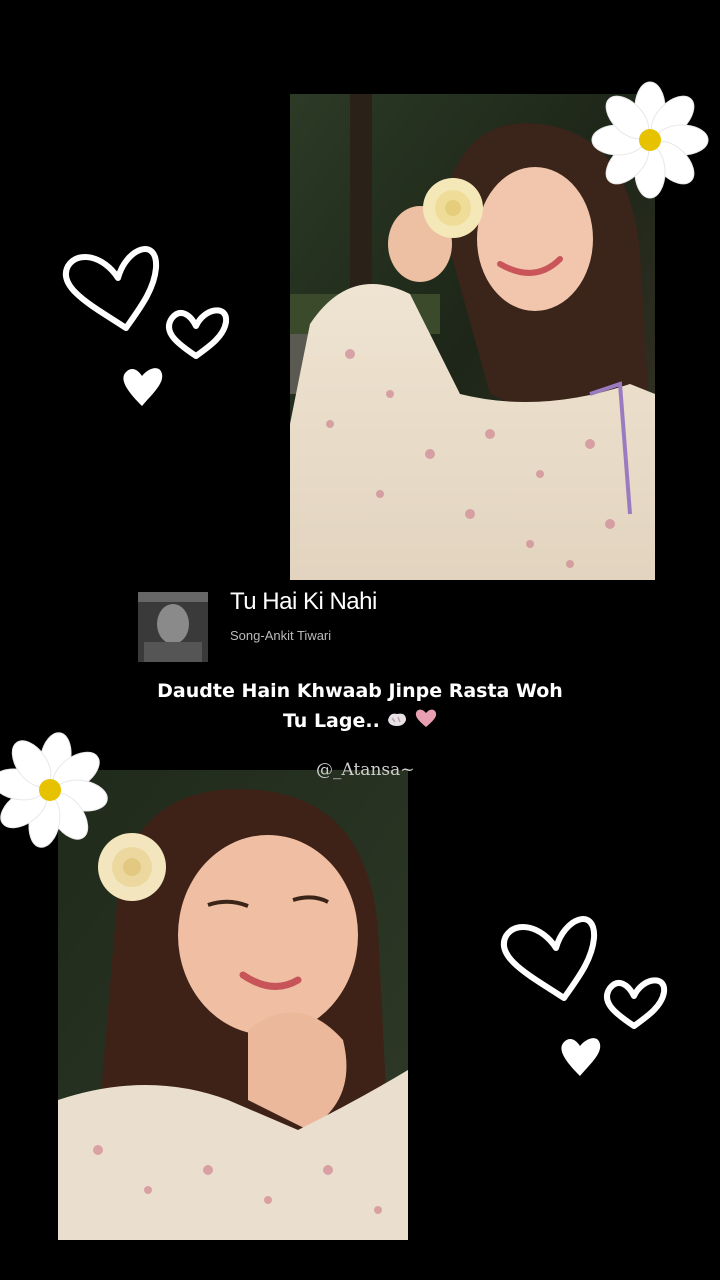 The height and width of the screenshot is (1280, 720). I want to click on lyric-line-1: Daudte Hain Khwaab Jinpe Rasta Woh, so click(360, 691).